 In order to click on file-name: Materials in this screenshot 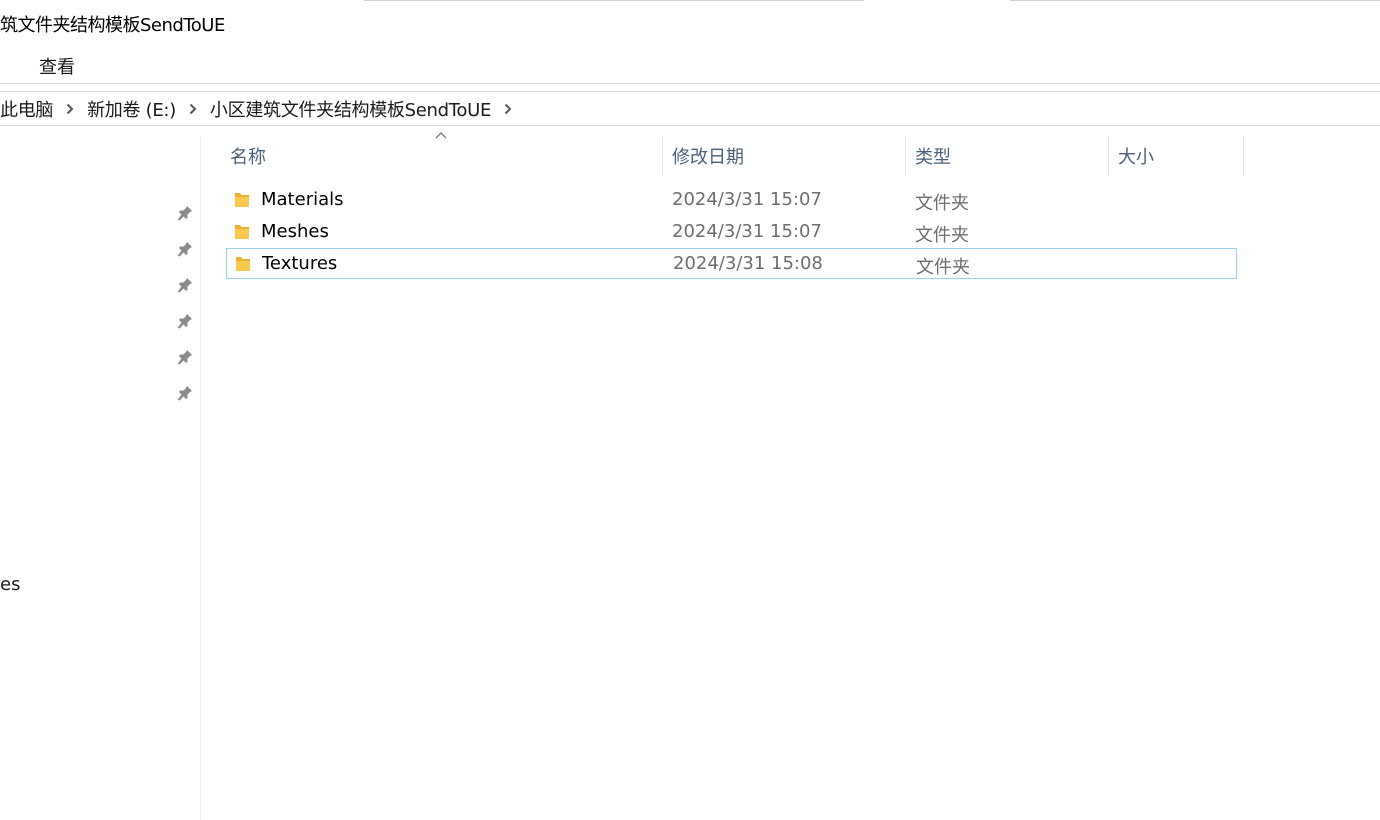, I will do `click(302, 199)`.